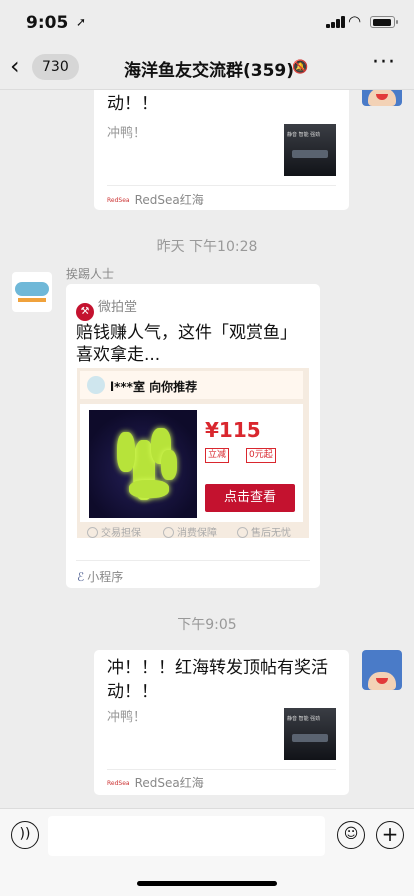  I want to click on emoji-icon: ☺, so click(351, 835).